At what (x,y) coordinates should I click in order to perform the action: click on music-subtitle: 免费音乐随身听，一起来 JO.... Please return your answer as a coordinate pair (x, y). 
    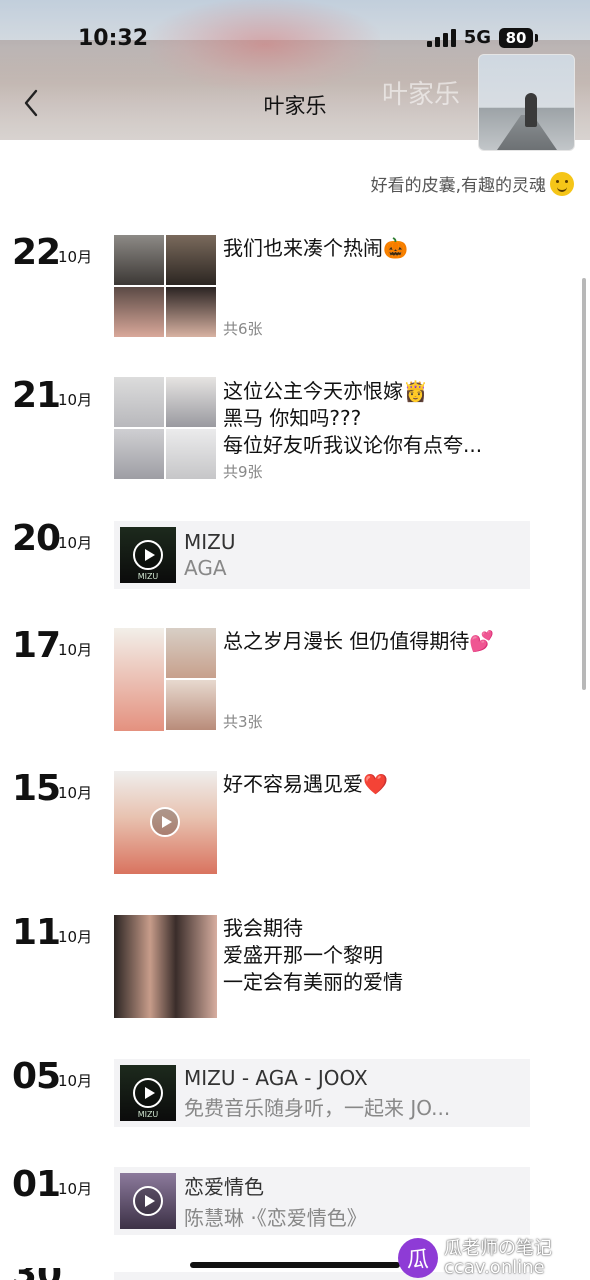
    Looking at the image, I should click on (317, 1107).